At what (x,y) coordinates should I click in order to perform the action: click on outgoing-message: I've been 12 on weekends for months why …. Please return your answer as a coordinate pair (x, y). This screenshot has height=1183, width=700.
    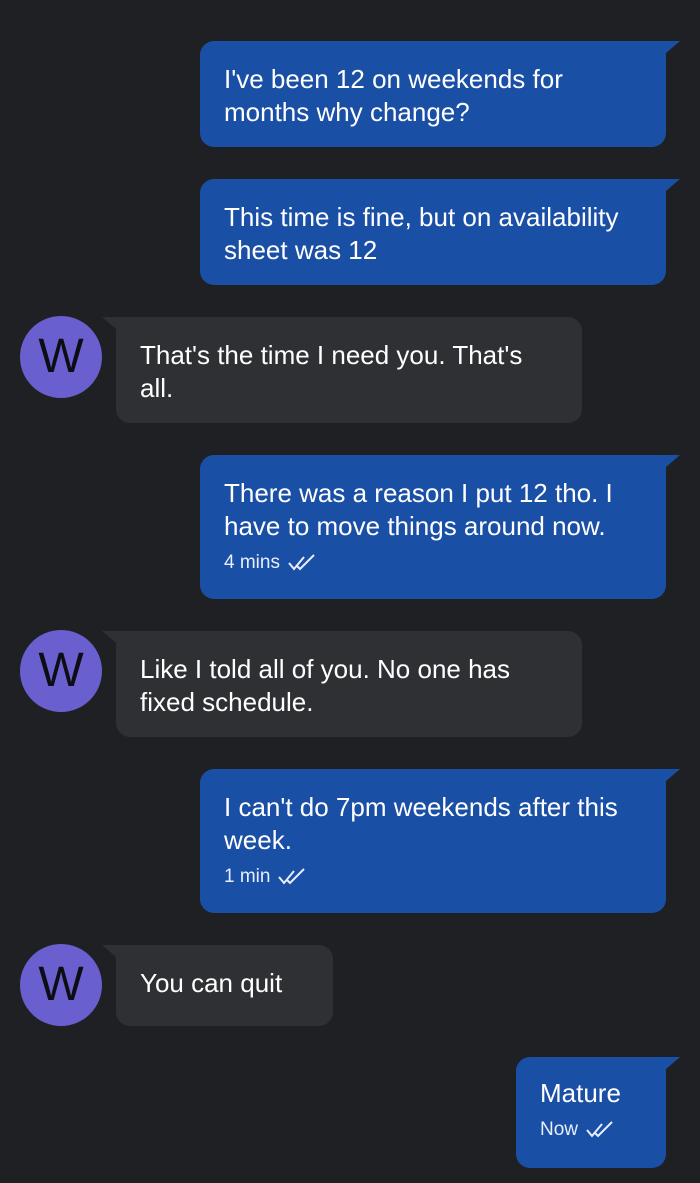
    Looking at the image, I should click on (440, 94).